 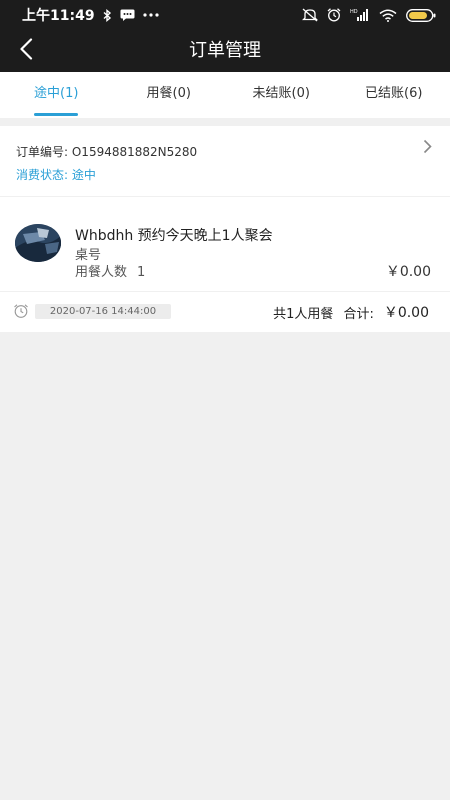 What do you see at coordinates (21, 313) in the screenshot?
I see `clock-icon` at bounding box center [21, 313].